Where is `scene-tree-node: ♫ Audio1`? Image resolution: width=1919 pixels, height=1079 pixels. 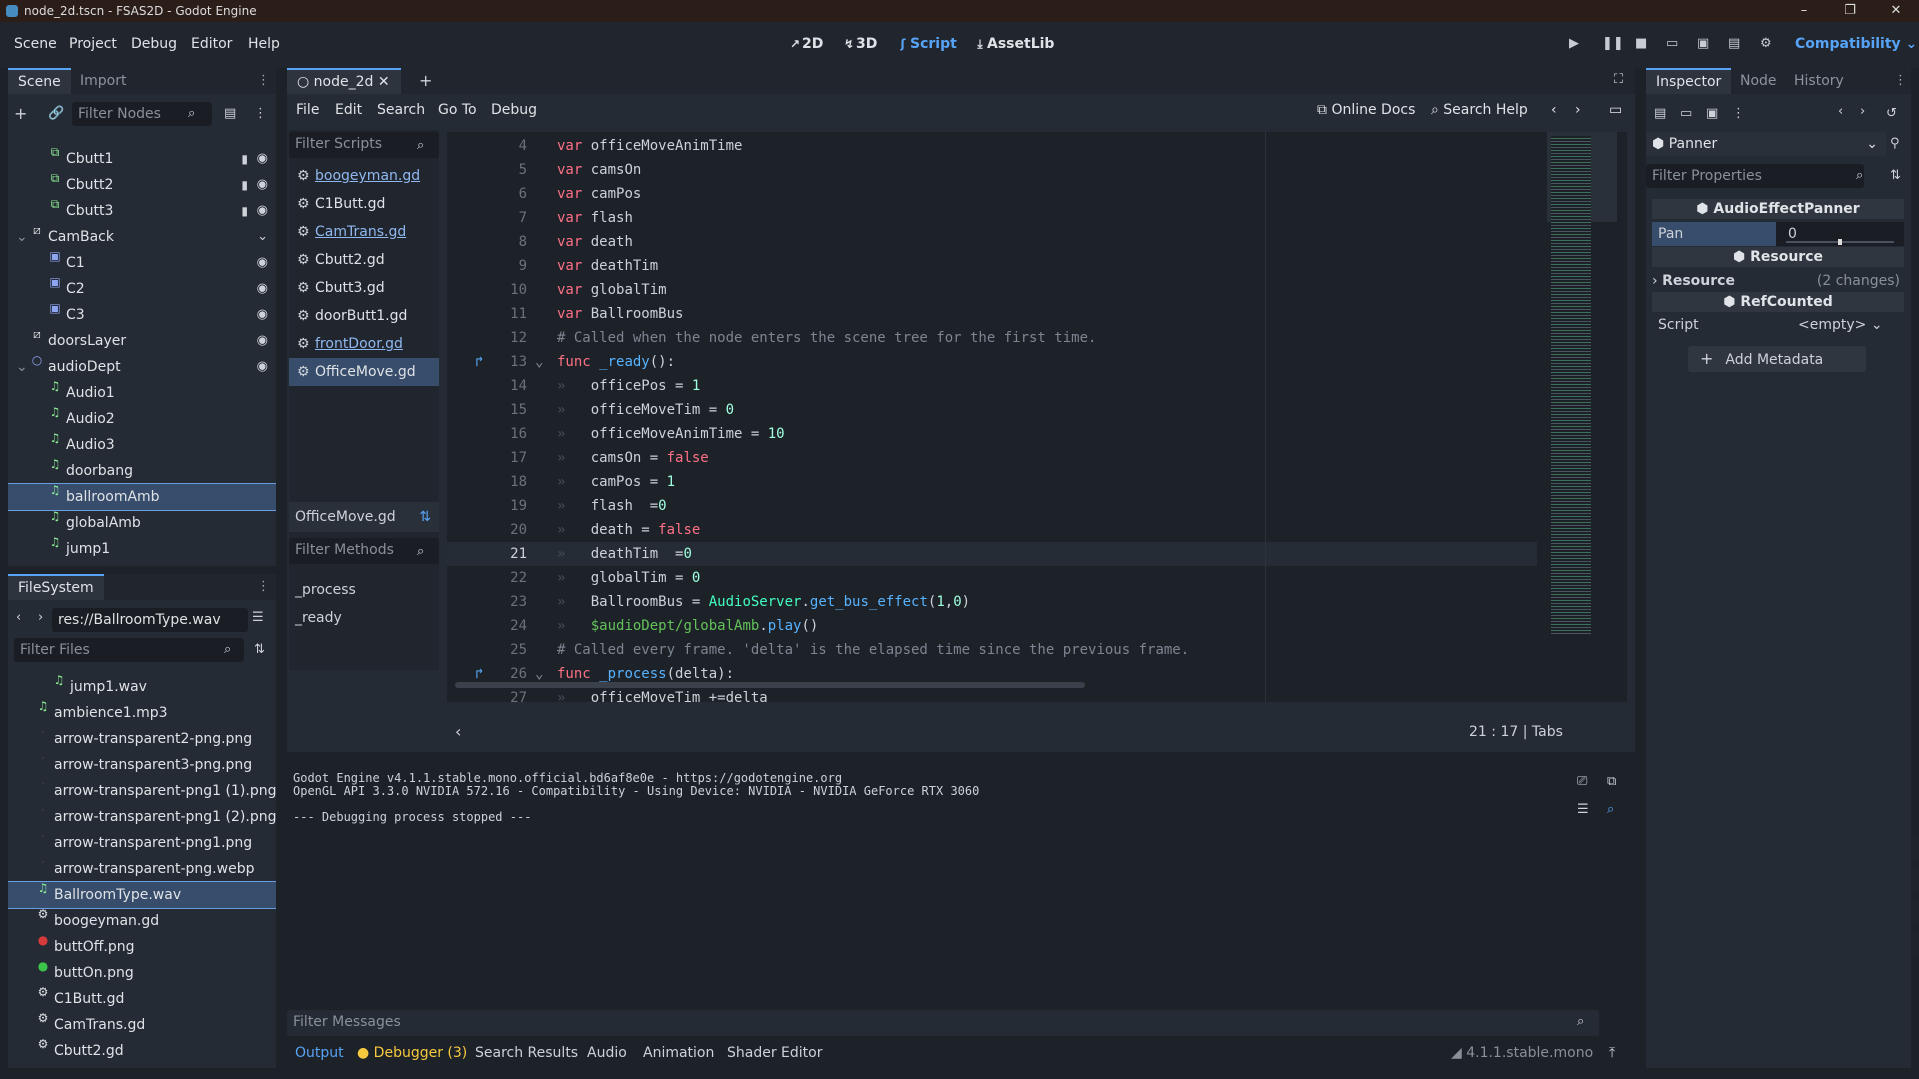 scene-tree-node: ♫ Audio1 is located at coordinates (142, 393).